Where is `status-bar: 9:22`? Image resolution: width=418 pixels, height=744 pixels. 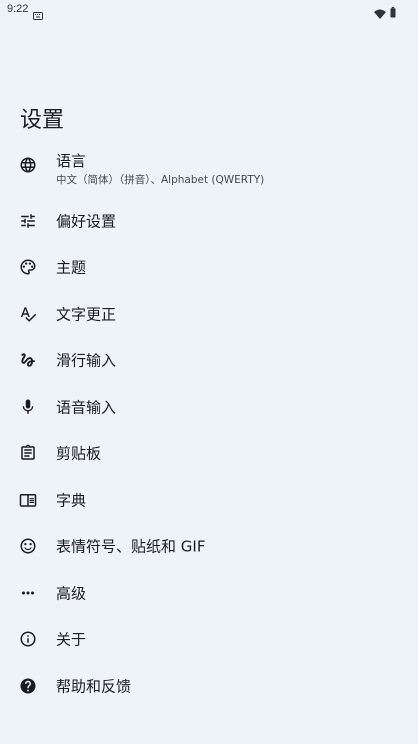 status-bar: 9:22 is located at coordinates (209, 11).